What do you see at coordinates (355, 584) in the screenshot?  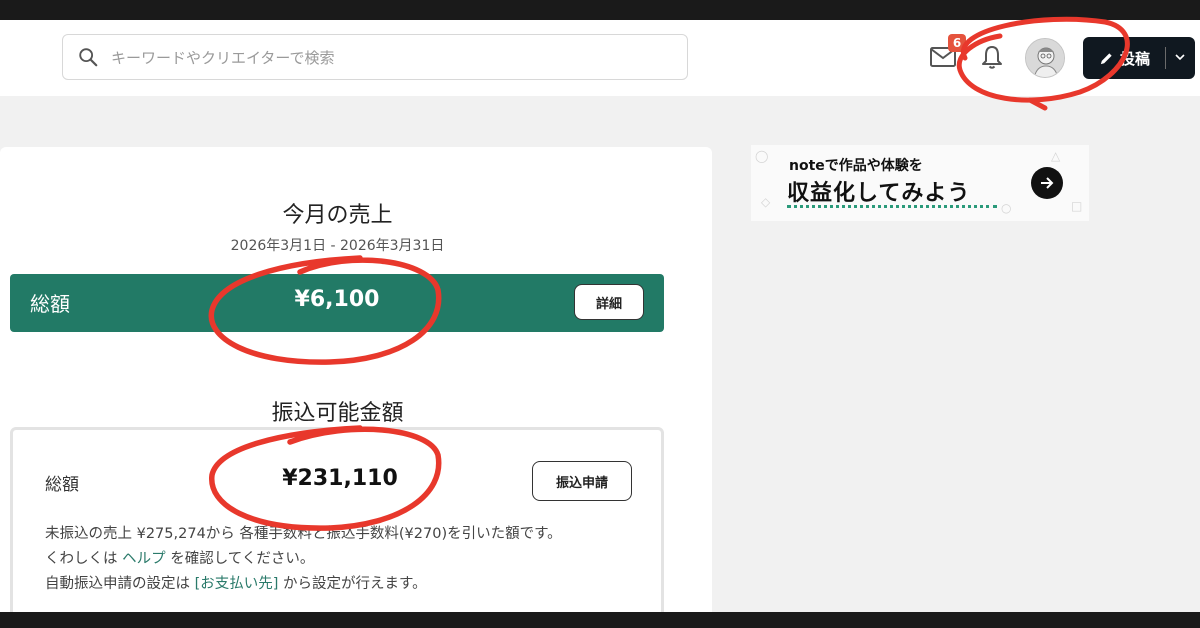 I see `note-line-3-after: から設定が行えます。` at bounding box center [355, 584].